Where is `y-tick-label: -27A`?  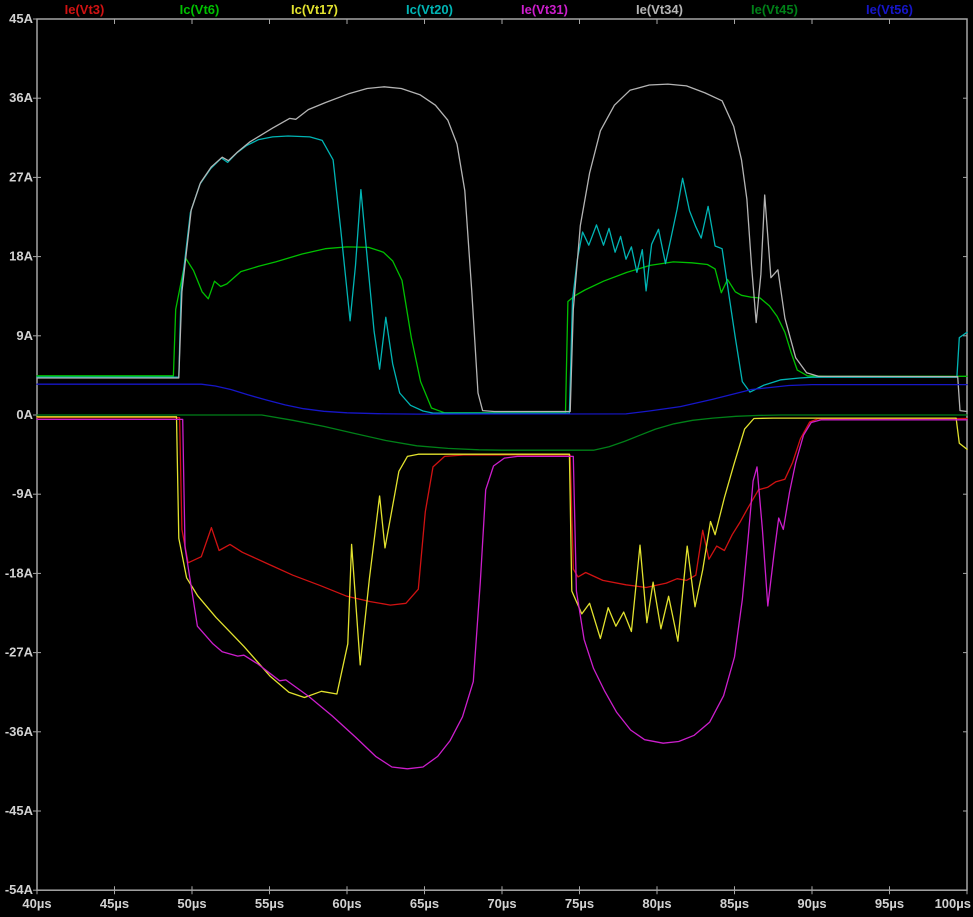
y-tick-label: -27A is located at coordinates (19, 652).